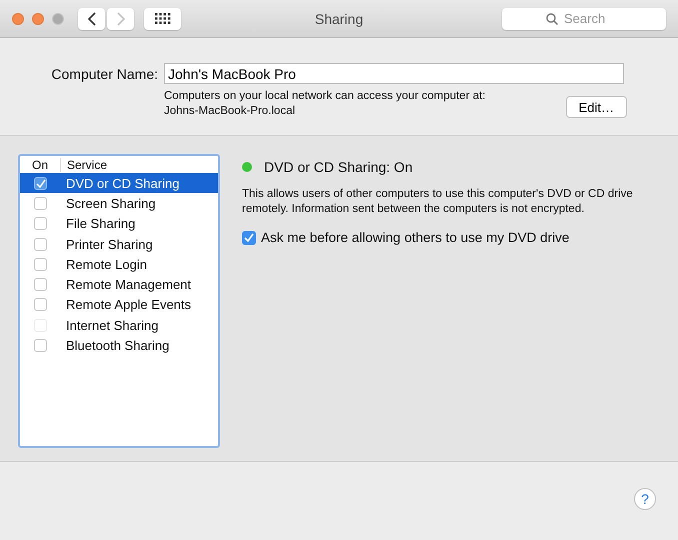 The width and height of the screenshot is (678, 540). I want to click on service-name: Bluetooth Sharing, so click(118, 346).